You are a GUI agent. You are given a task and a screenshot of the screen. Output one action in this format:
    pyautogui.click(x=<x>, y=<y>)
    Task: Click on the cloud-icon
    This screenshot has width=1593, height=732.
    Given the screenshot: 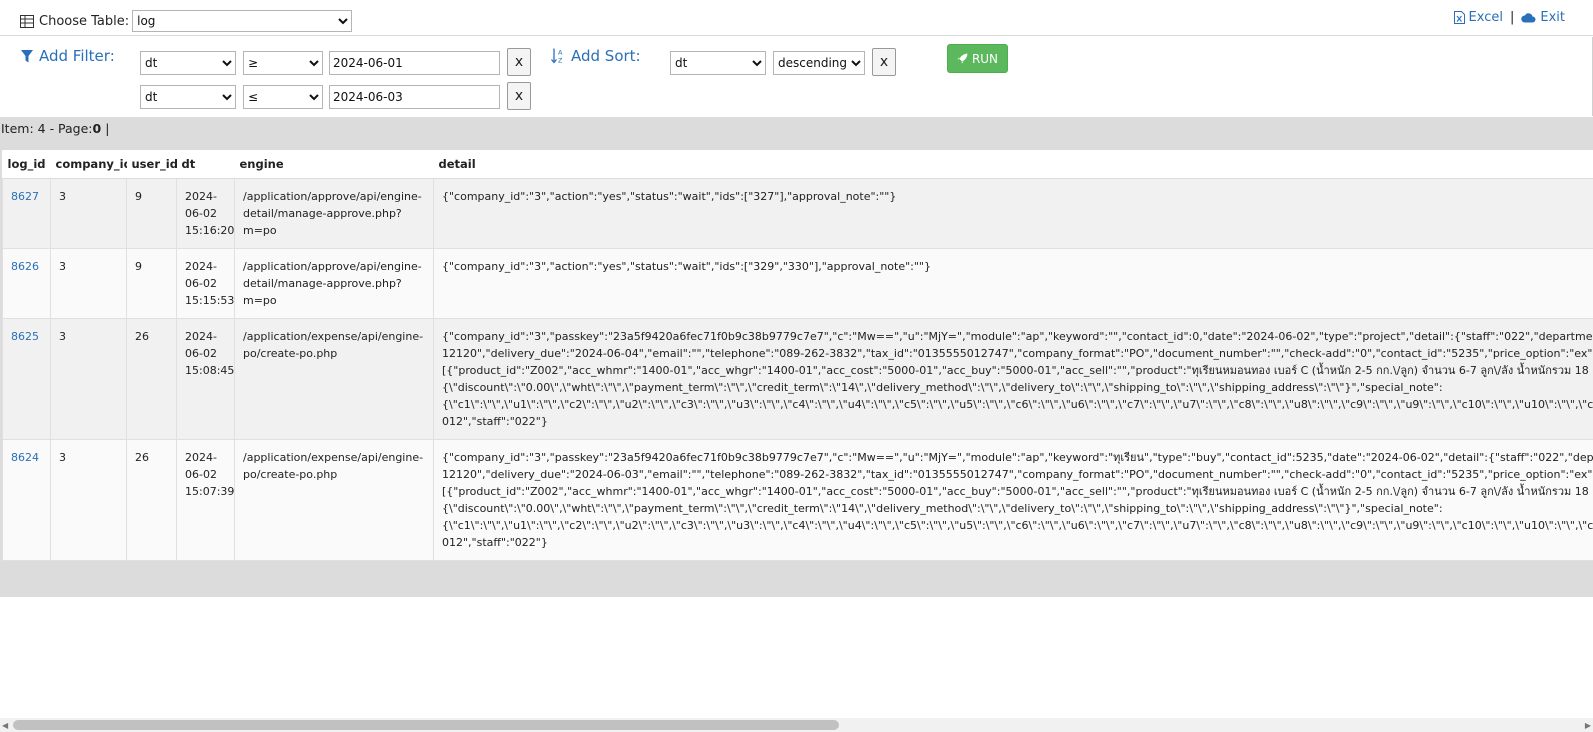 What is the action you would take?
    pyautogui.click(x=1528, y=18)
    